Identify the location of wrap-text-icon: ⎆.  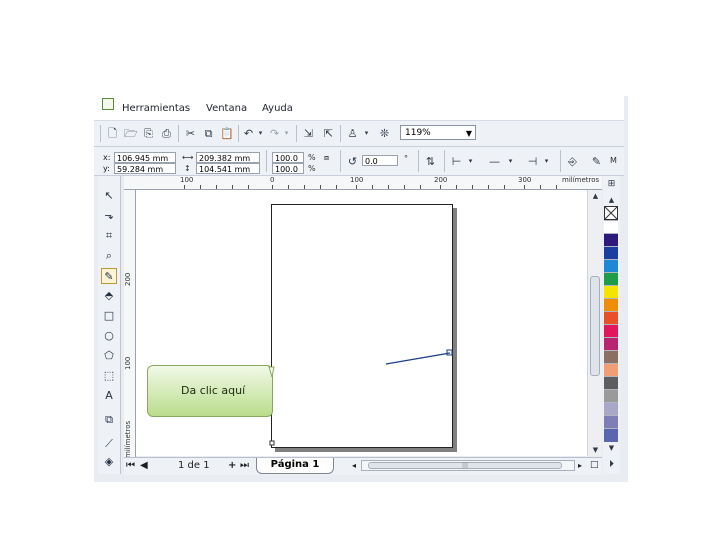
(572, 161).